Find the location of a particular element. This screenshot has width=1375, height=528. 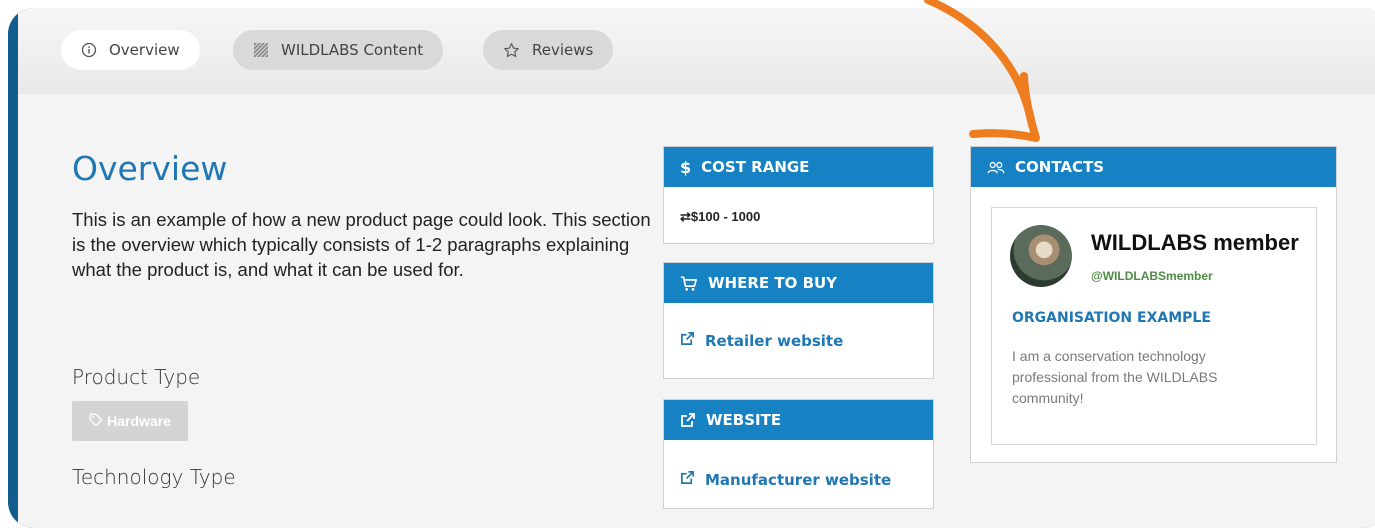

dollar-icon: $ is located at coordinates (686, 167).